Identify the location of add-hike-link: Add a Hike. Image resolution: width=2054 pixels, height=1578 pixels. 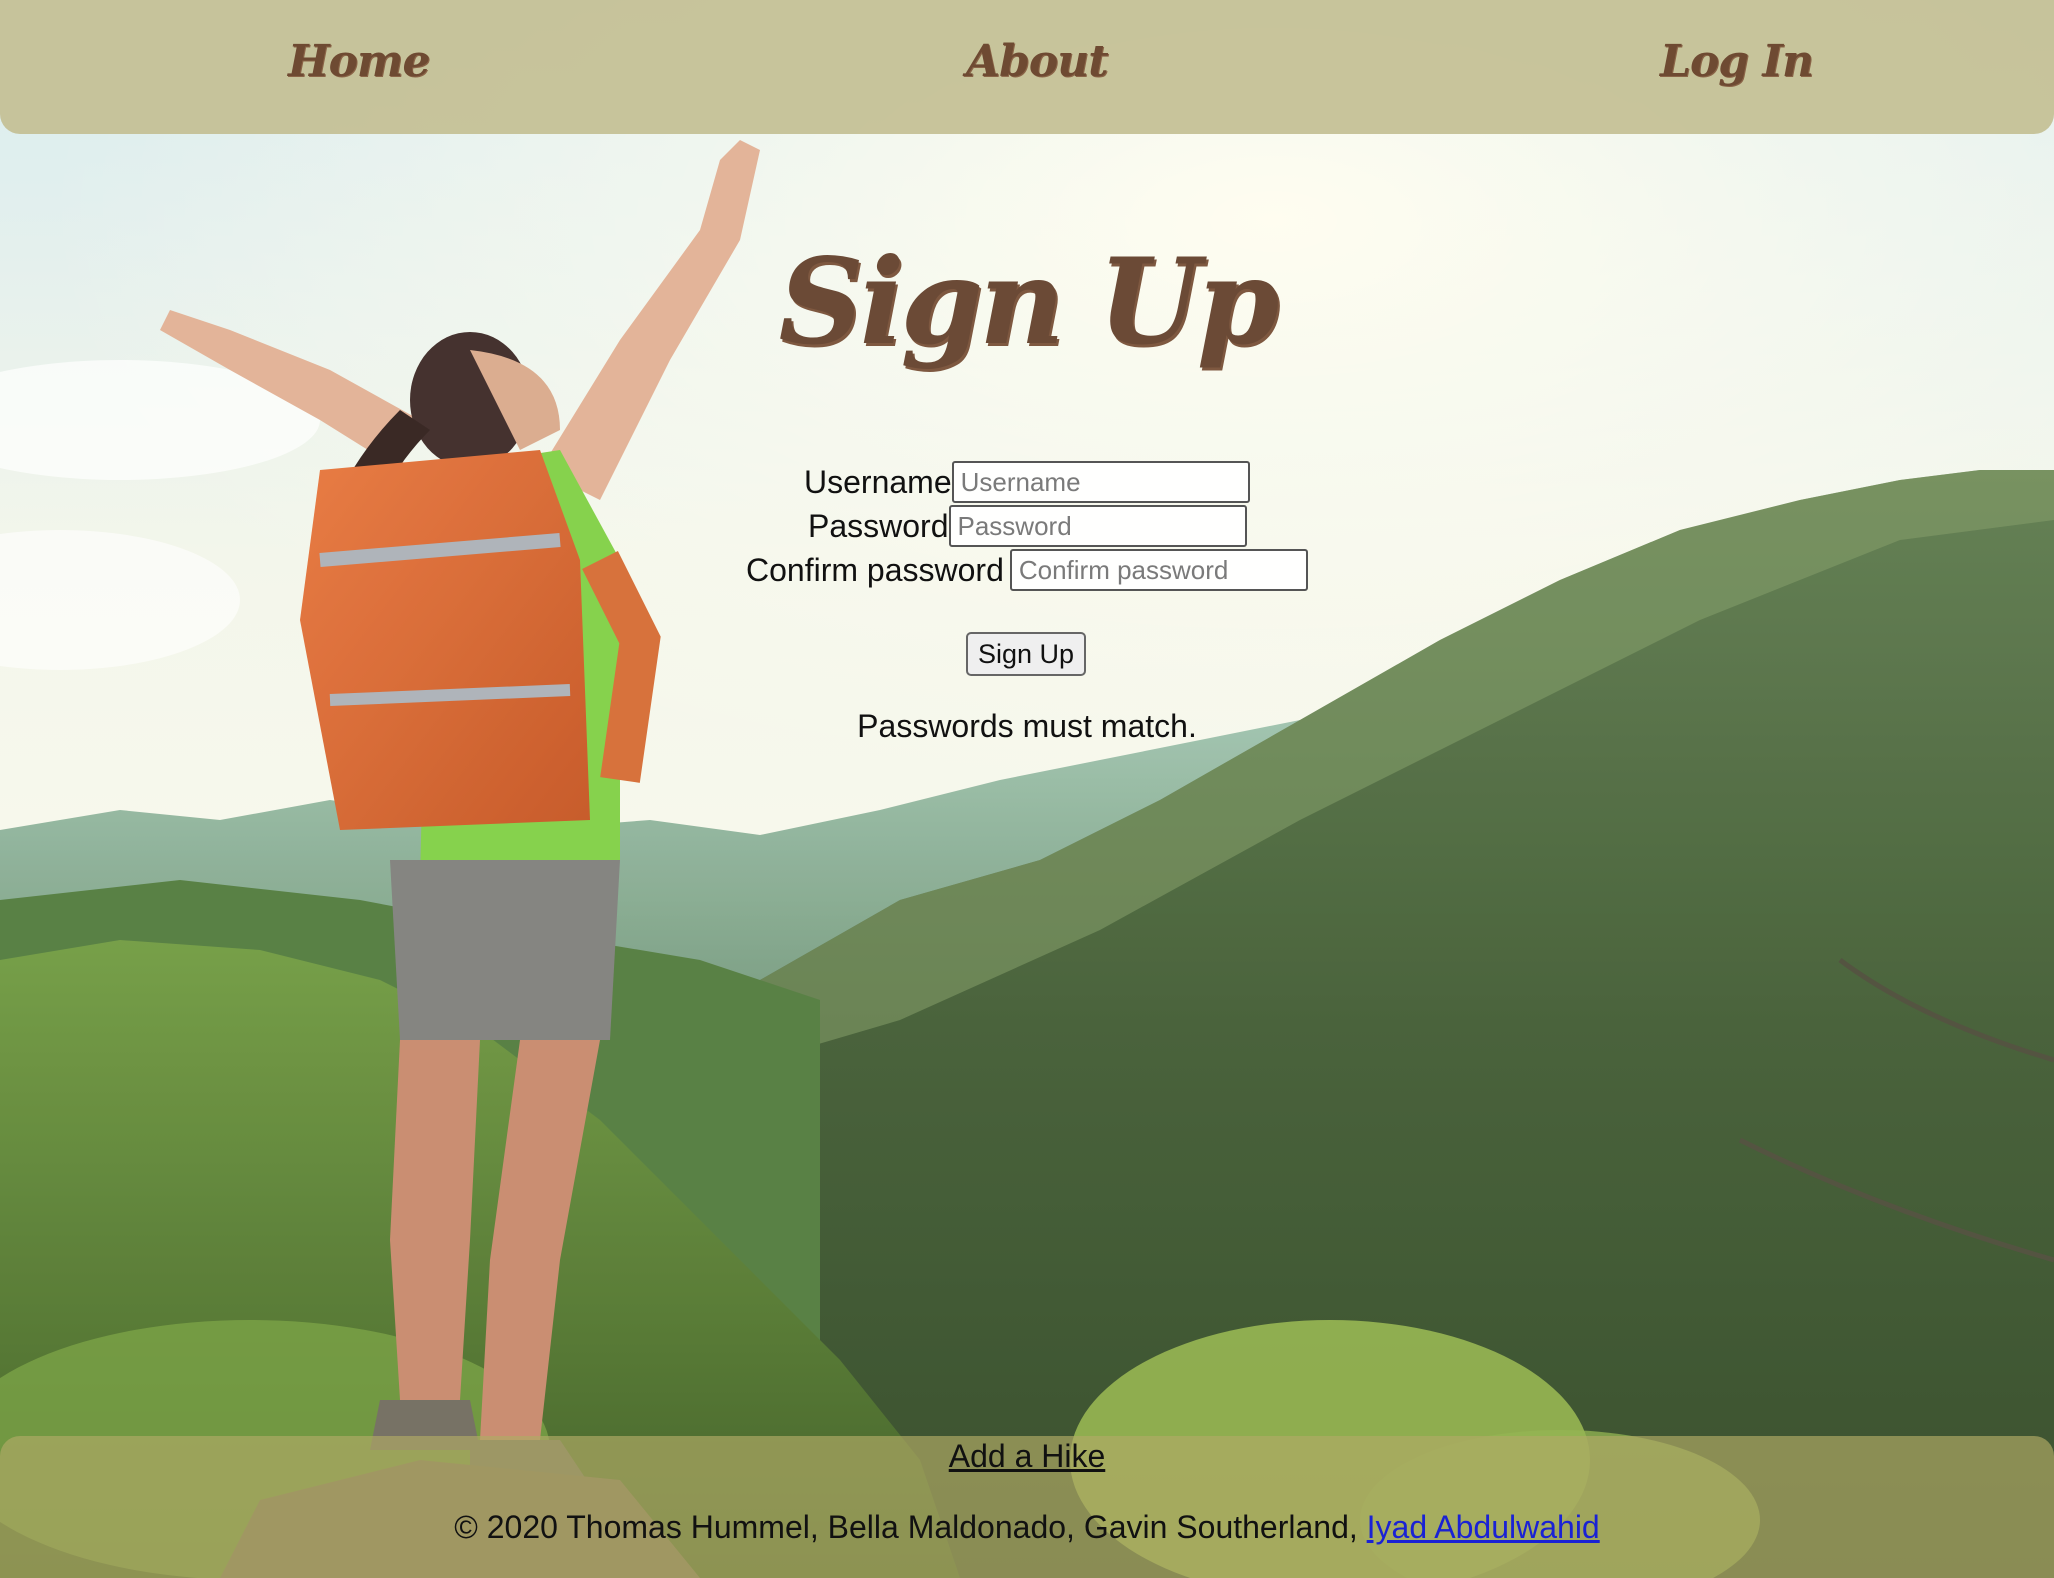
(1027, 1456).